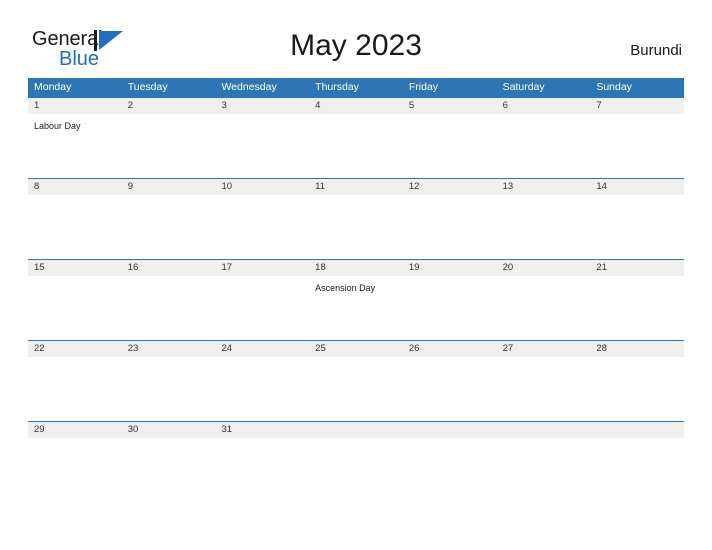 Image resolution: width=712 pixels, height=550 pixels. I want to click on week-date-band: 22 23 24 25 26 27 28, so click(356, 348).